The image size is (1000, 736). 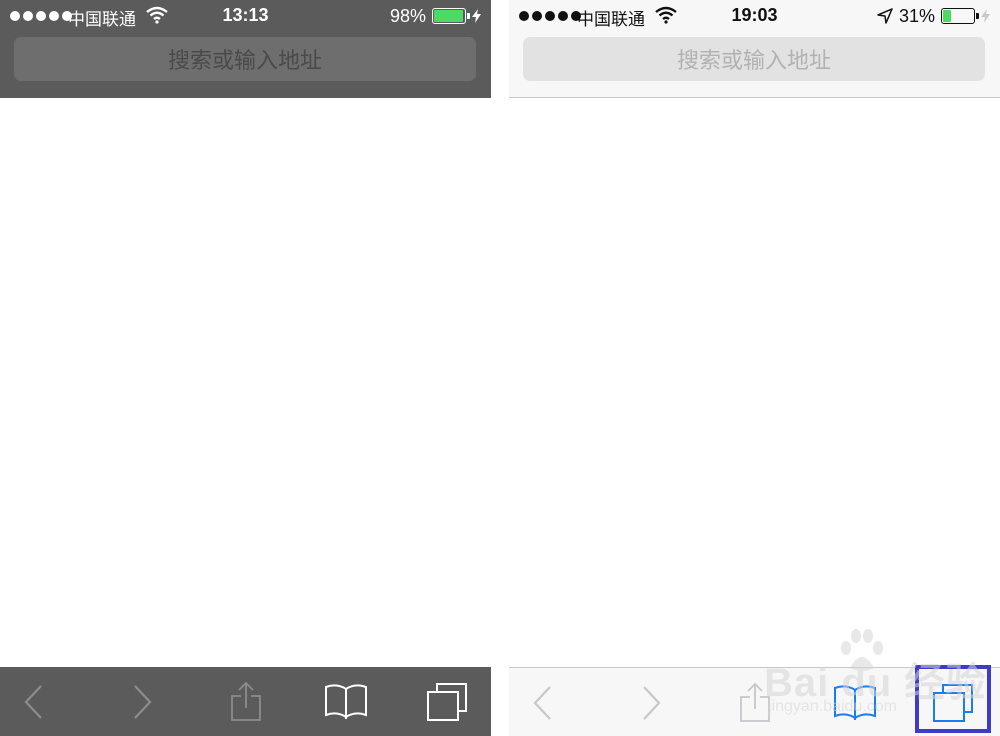 What do you see at coordinates (953, 699) in the screenshot?
I see `tabs-button-highlight` at bounding box center [953, 699].